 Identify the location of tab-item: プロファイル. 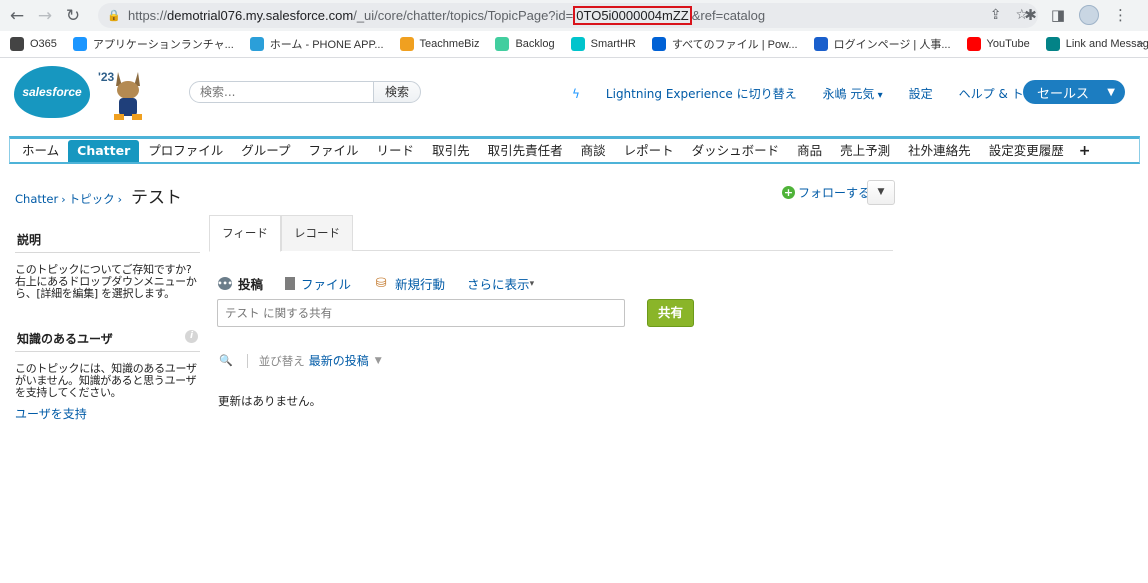
(185, 151).